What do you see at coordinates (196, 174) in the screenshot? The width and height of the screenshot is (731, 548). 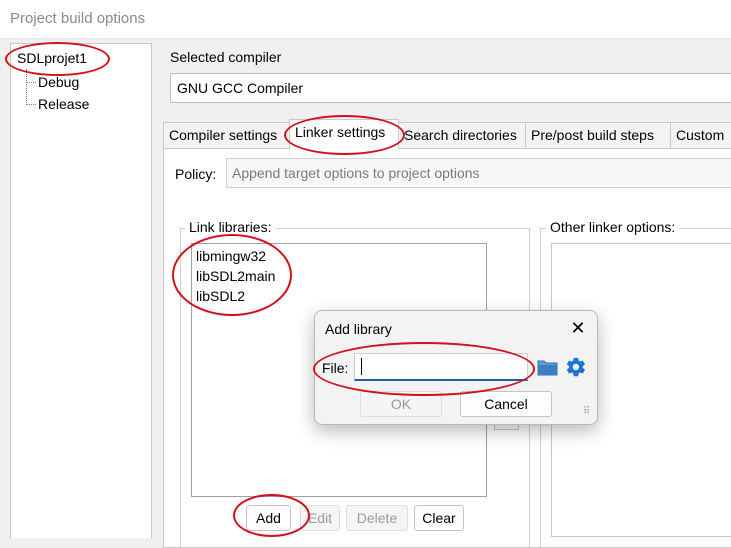 I see `policy-label: Policy:` at bounding box center [196, 174].